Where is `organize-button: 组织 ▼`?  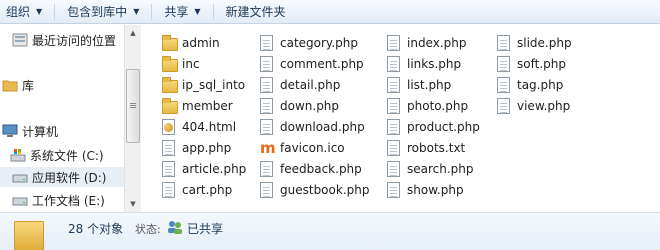
organize-button: 组织 ▼ is located at coordinates (24, 12).